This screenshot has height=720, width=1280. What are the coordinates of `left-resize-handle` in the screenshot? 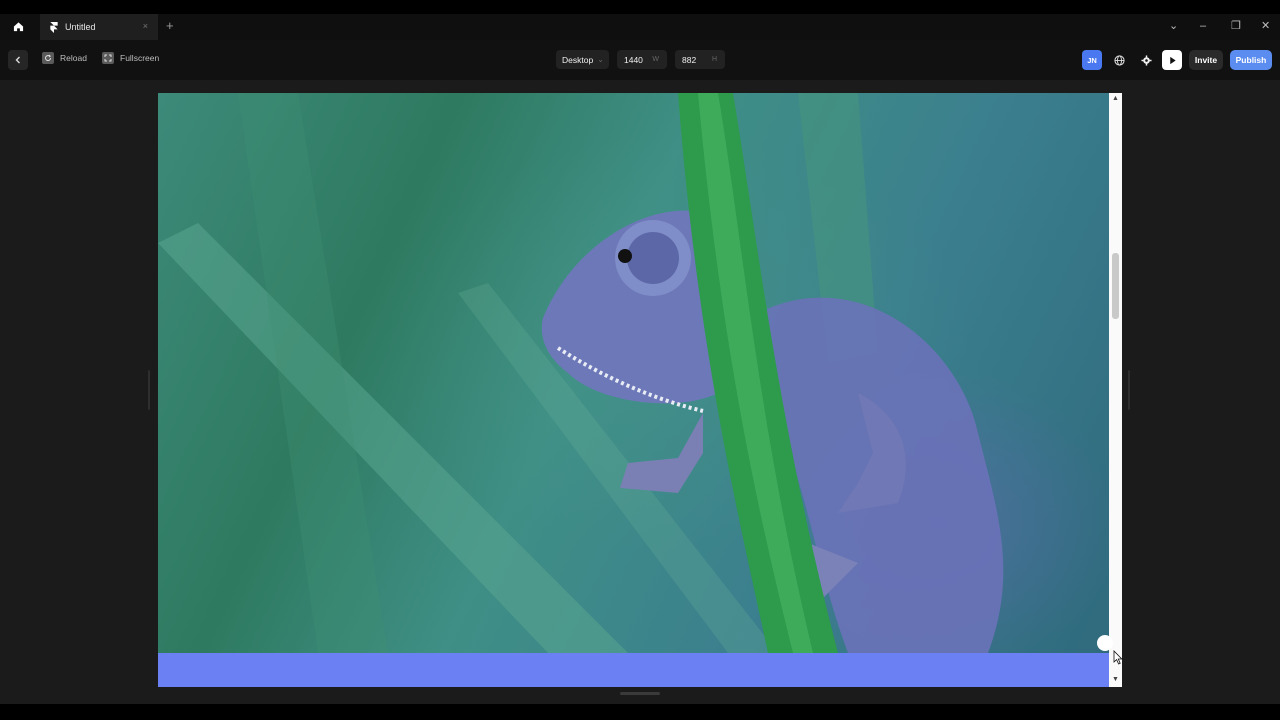 It's located at (149, 390).